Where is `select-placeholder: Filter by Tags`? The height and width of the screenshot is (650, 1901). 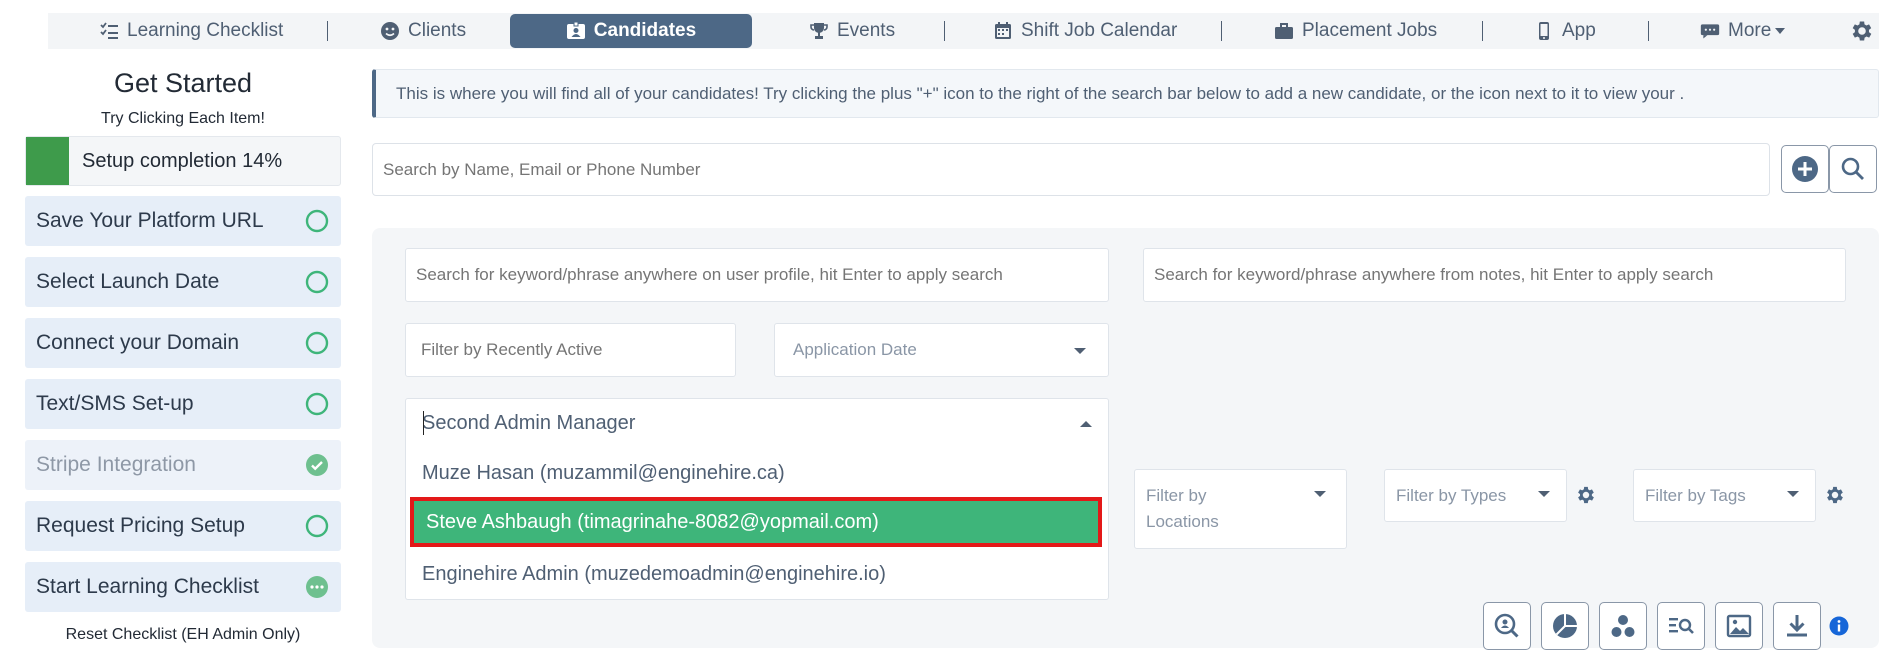
select-placeholder: Filter by Tags is located at coordinates (1695, 495).